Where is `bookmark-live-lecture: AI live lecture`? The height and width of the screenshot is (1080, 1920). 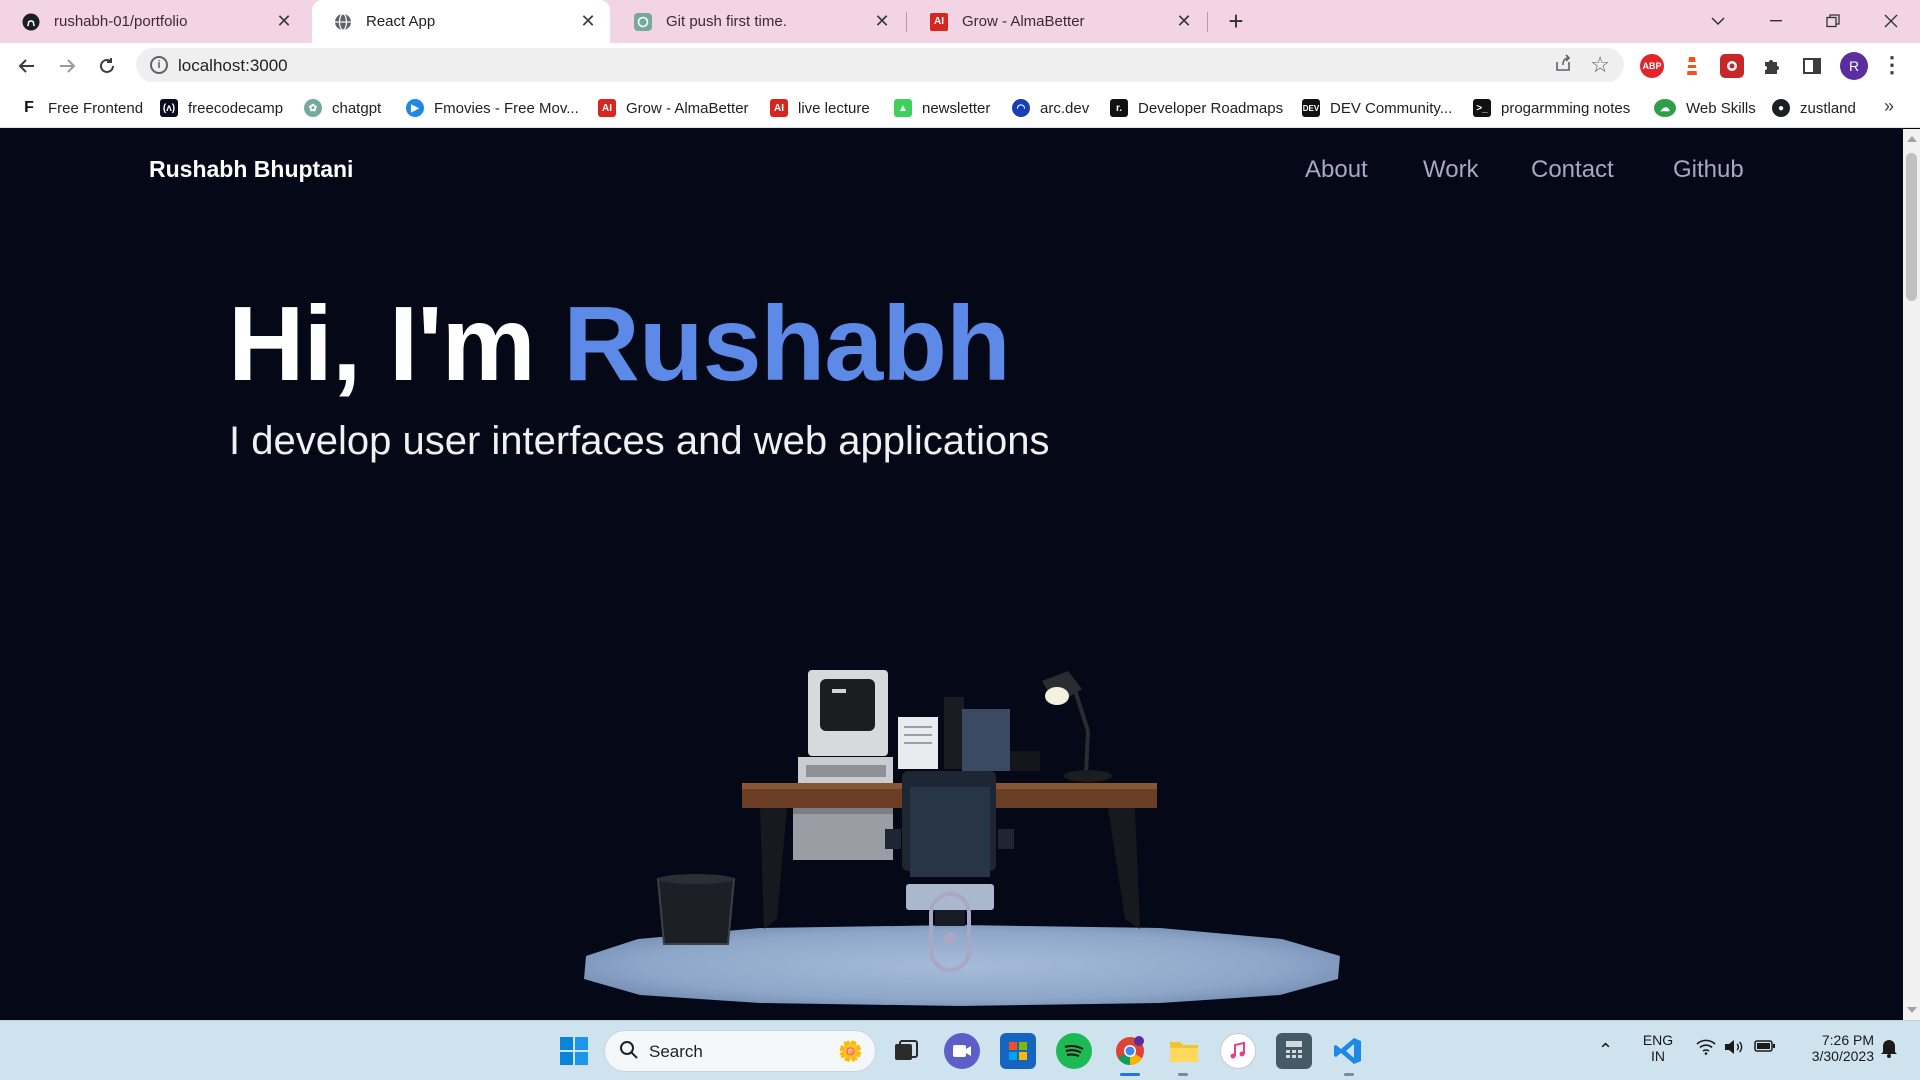
bookmark-live-lecture: AI live lecture is located at coordinates (820, 108).